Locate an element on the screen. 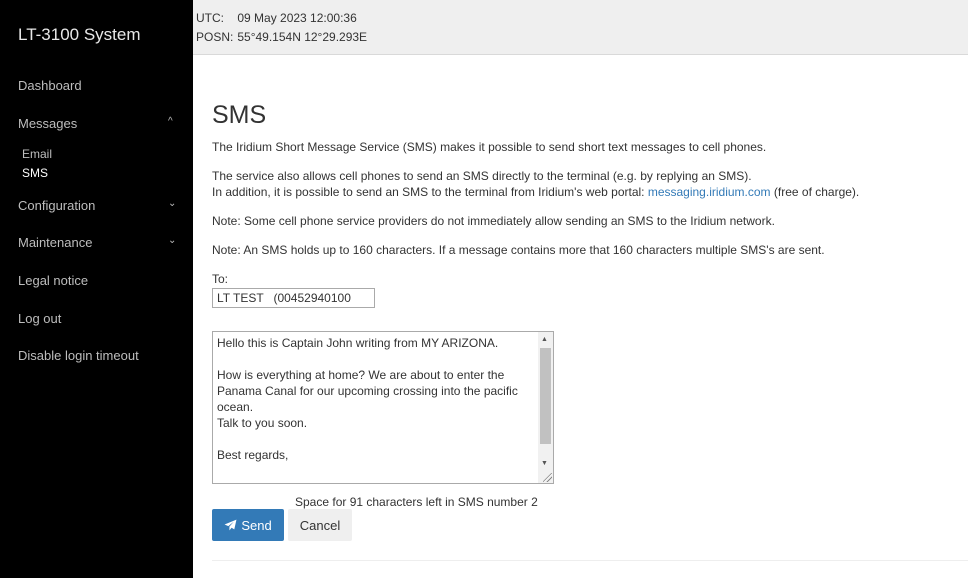 The image size is (968, 578). page-title: SMS is located at coordinates (239, 115).